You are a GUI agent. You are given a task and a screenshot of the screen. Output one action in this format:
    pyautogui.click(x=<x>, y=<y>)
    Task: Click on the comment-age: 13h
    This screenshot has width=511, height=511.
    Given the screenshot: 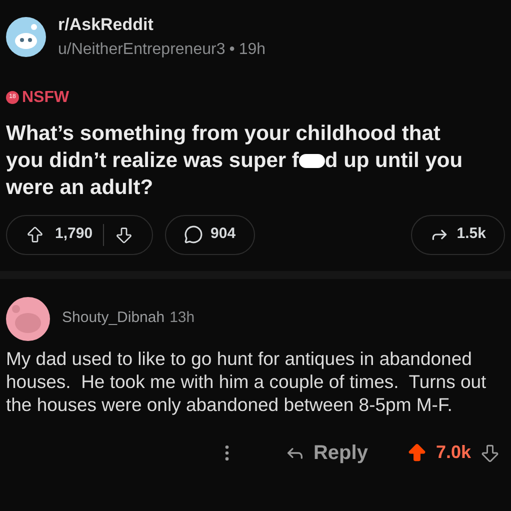 What is the action you would take?
    pyautogui.click(x=182, y=318)
    